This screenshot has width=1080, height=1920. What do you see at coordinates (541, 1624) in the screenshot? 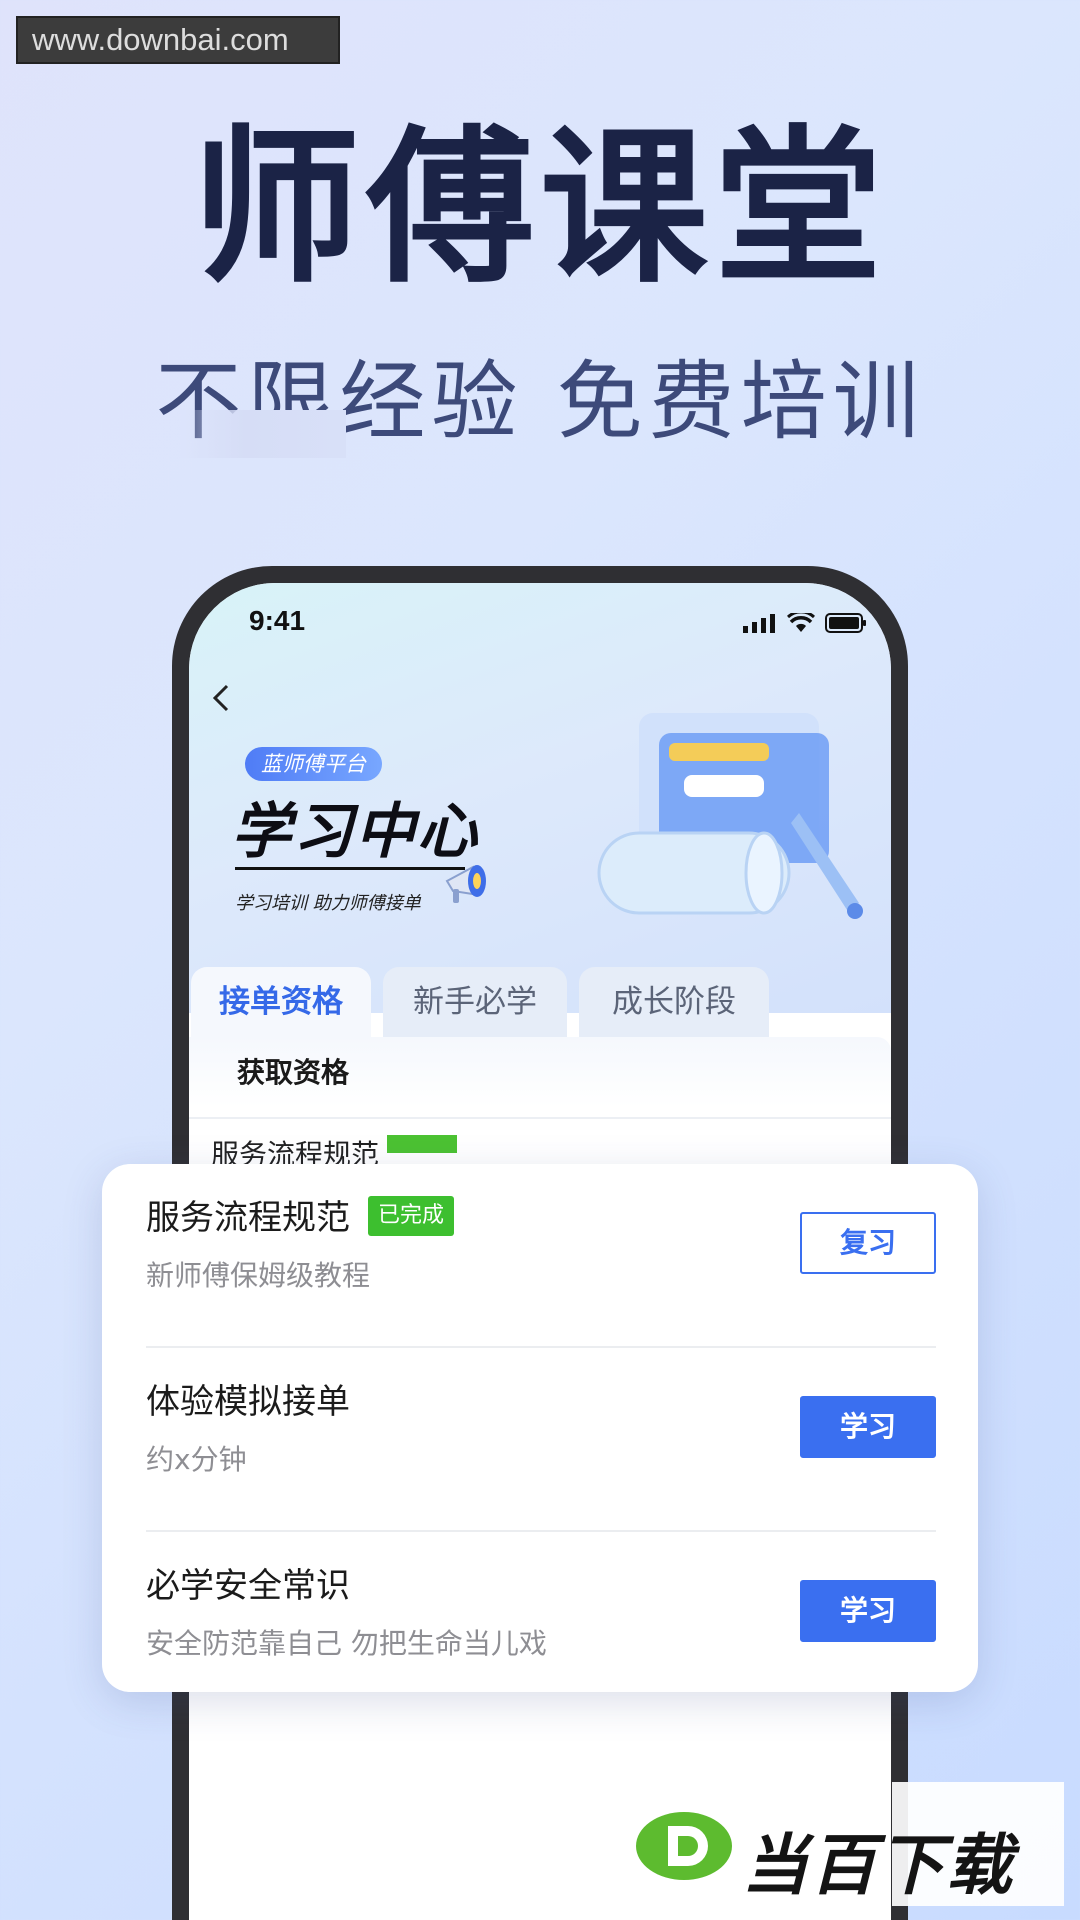
I see `course-row: 必学安全常识 安全防范靠自己 勿把生命当儿戏 学习` at bounding box center [541, 1624].